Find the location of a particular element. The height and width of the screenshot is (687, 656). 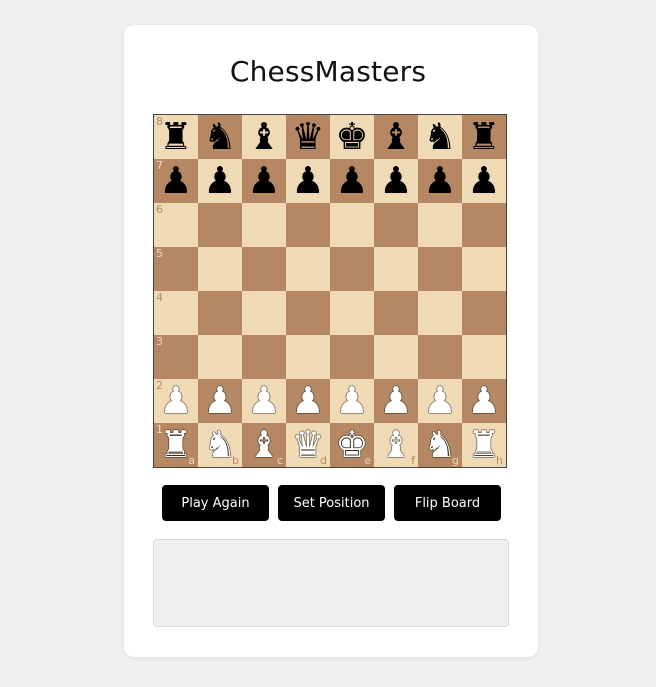

square-b3 is located at coordinates (220, 357).